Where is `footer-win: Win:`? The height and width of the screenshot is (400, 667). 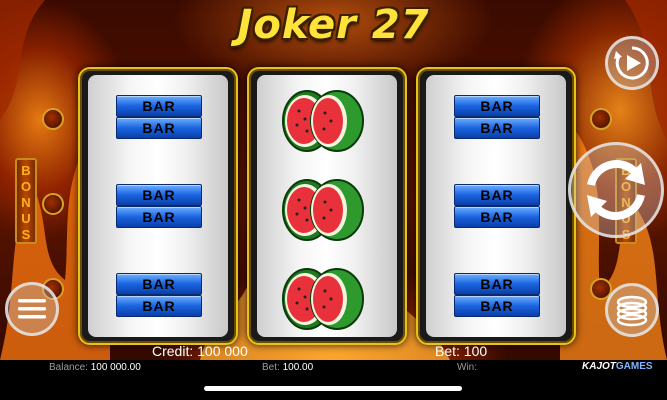
footer-win: Win: is located at coordinates (467, 367).